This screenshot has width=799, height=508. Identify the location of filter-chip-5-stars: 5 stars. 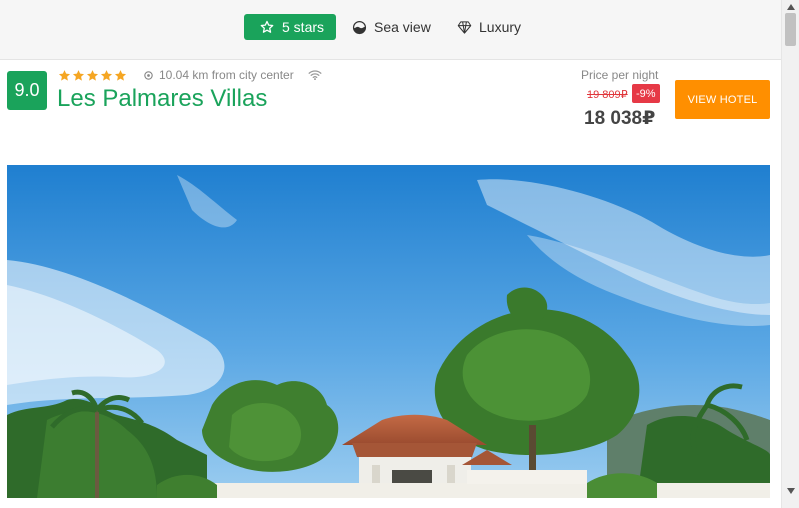
(290, 27).